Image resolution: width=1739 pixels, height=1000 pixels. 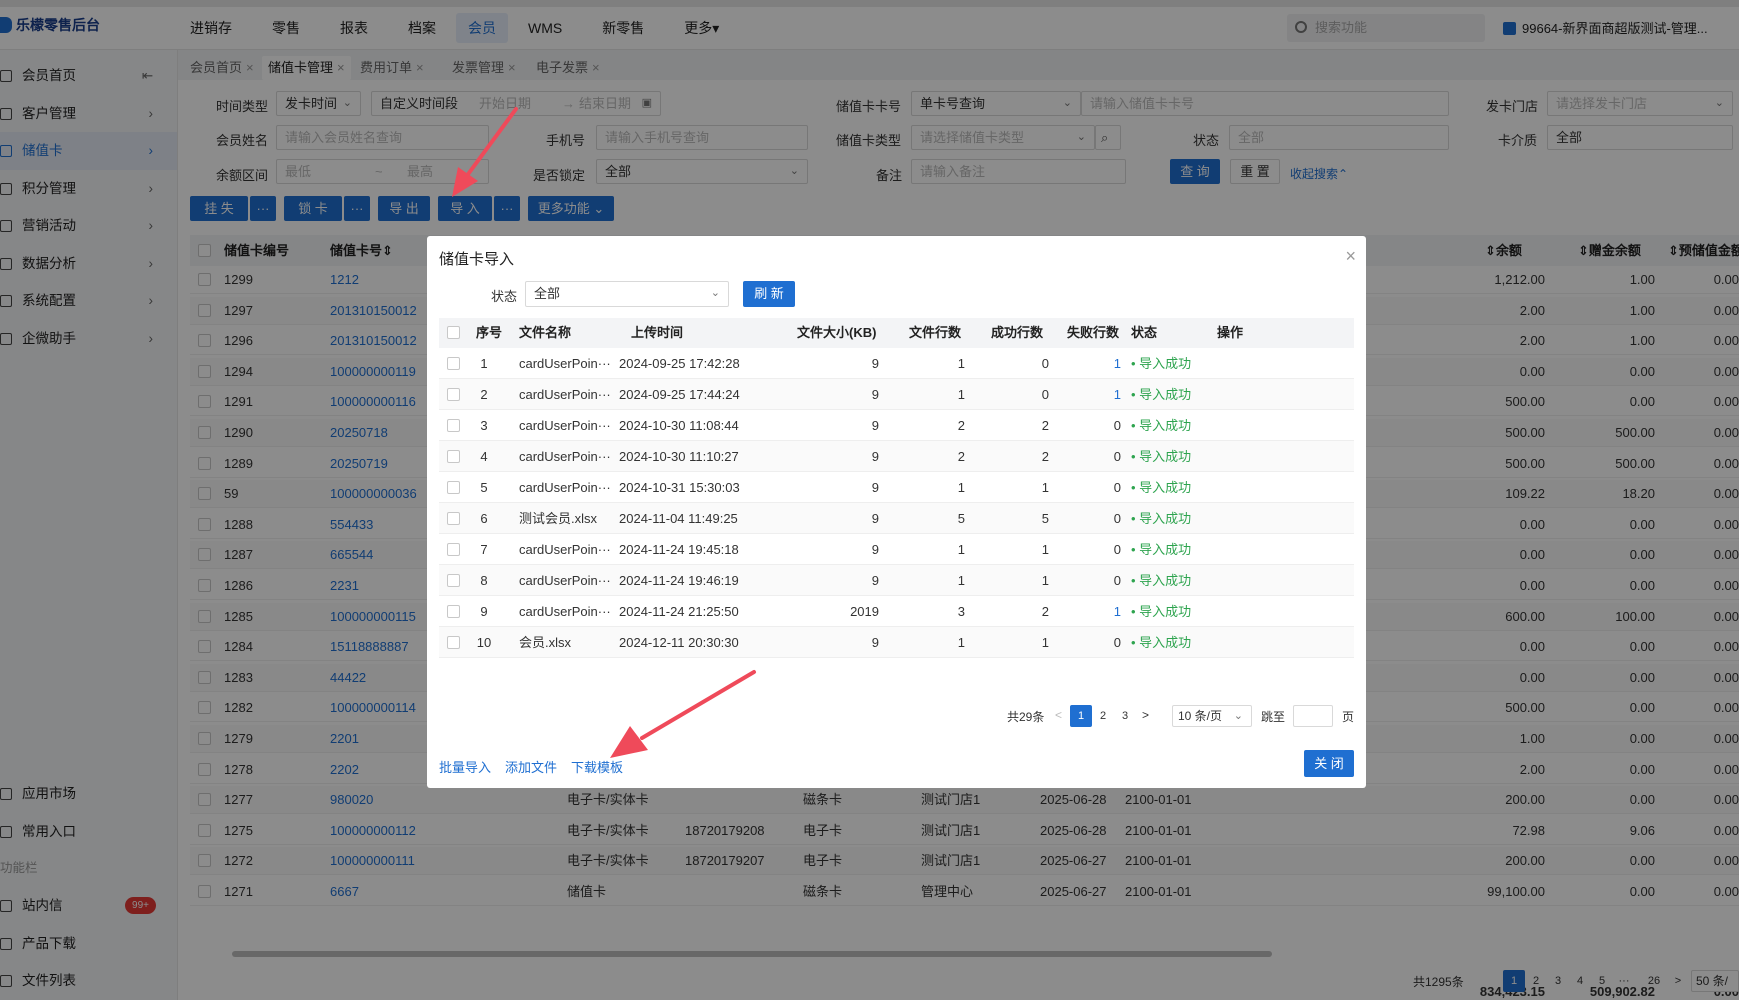 I want to click on cell-upload-time: 2024-09-25 17:42:28, so click(x=679, y=363).